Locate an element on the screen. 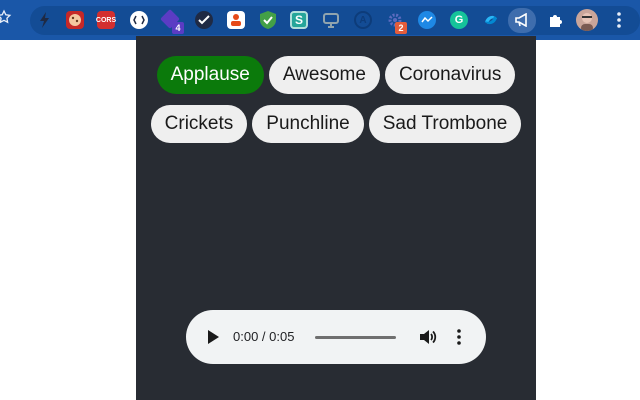  cube-extension-badge: 4 is located at coordinates (178, 28).